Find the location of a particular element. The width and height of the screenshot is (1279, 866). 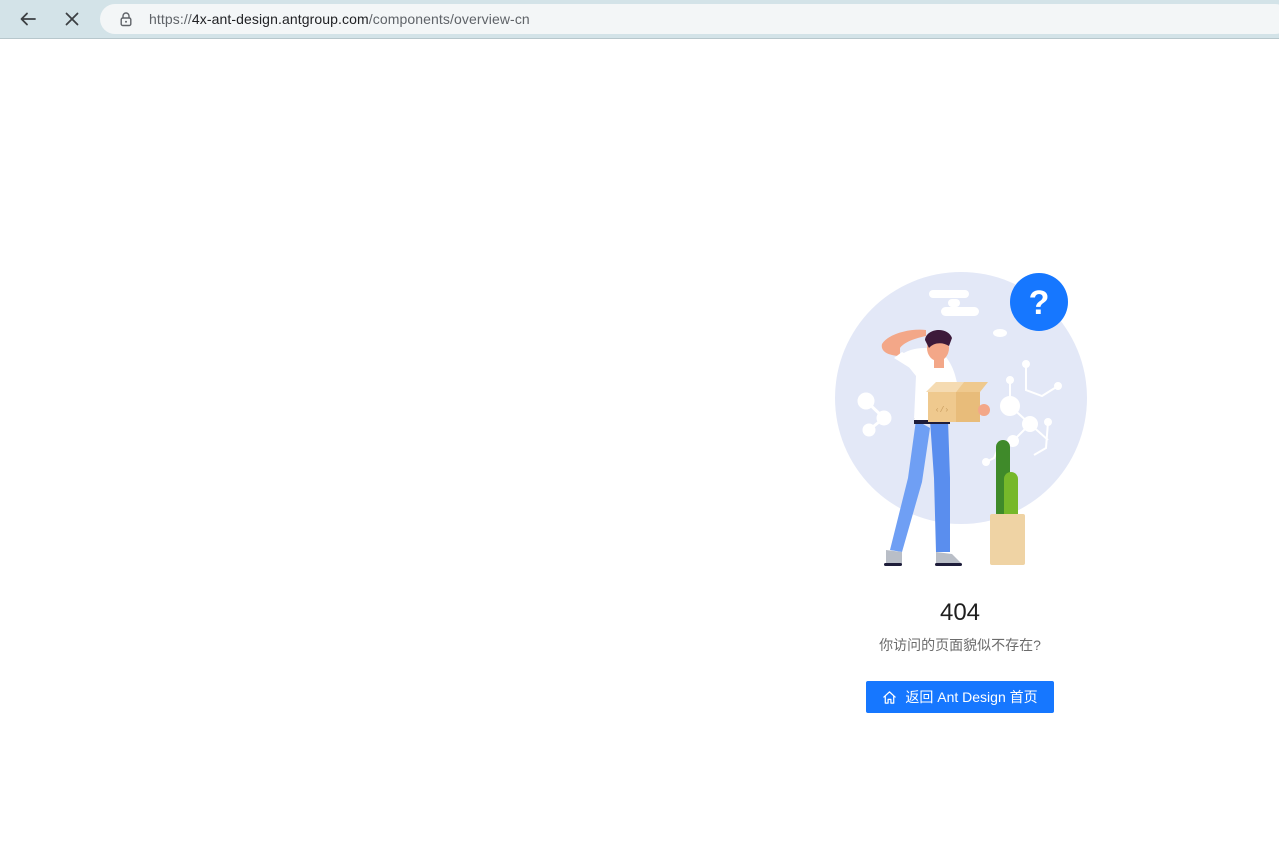

not-found-message: 你访问的页面貌似不存在? is located at coordinates (960, 645).